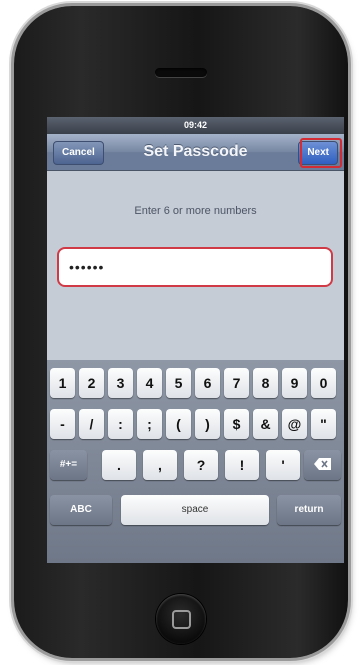  Describe the element at coordinates (309, 510) in the screenshot. I see `return-key: return` at that location.